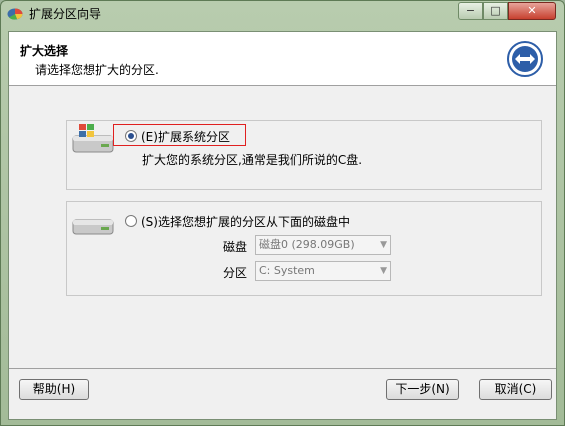  I want to click on wizard-header: 扩大选择 请选择您想扩大的分区., so click(282, 59).